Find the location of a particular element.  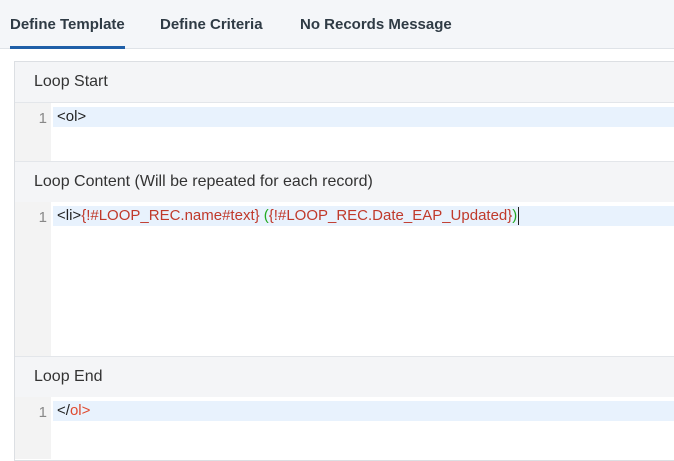

text-cursor is located at coordinates (519, 216).